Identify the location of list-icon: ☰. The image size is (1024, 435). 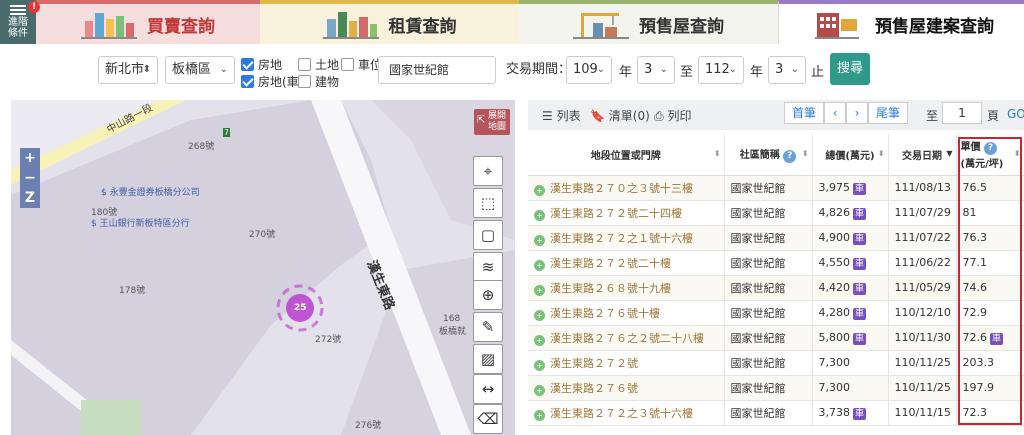
(547, 116).